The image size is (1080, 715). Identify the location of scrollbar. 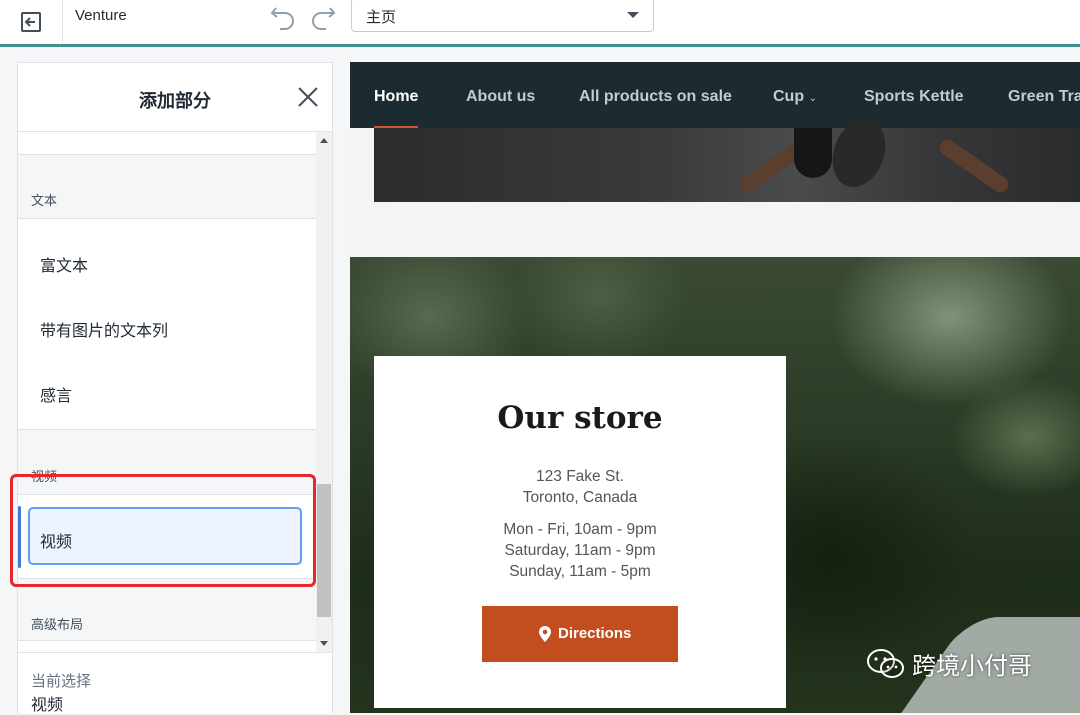
(324, 392).